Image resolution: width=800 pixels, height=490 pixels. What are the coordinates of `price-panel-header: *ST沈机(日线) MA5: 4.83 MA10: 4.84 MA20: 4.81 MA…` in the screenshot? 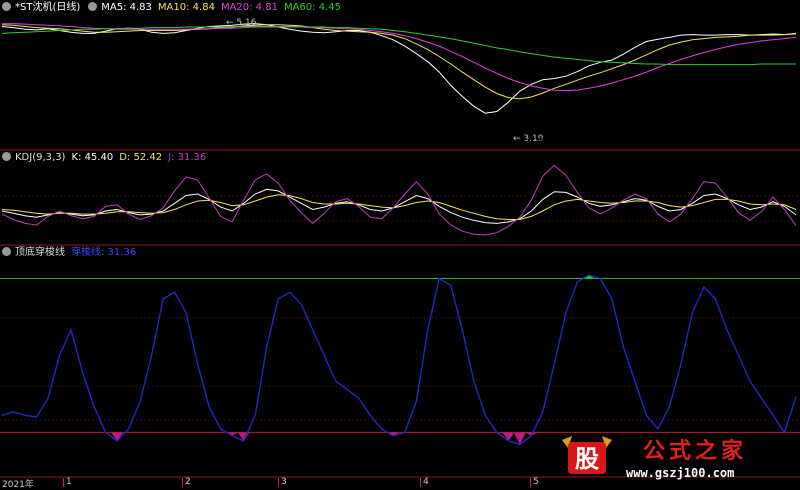 It's located at (173, 7).